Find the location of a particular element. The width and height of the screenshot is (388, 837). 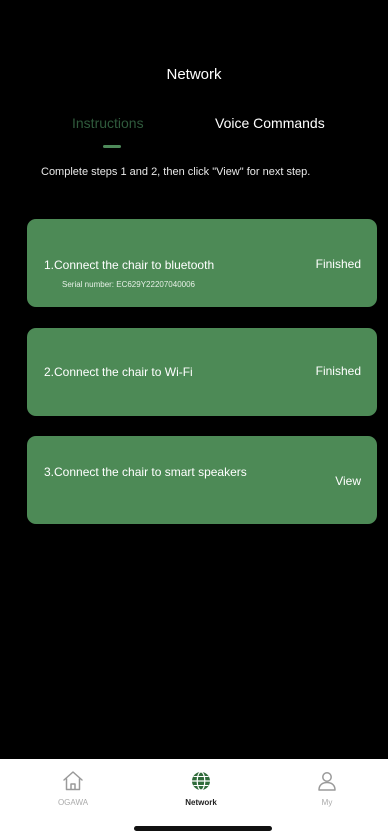

nav-label: Network is located at coordinates (201, 802).